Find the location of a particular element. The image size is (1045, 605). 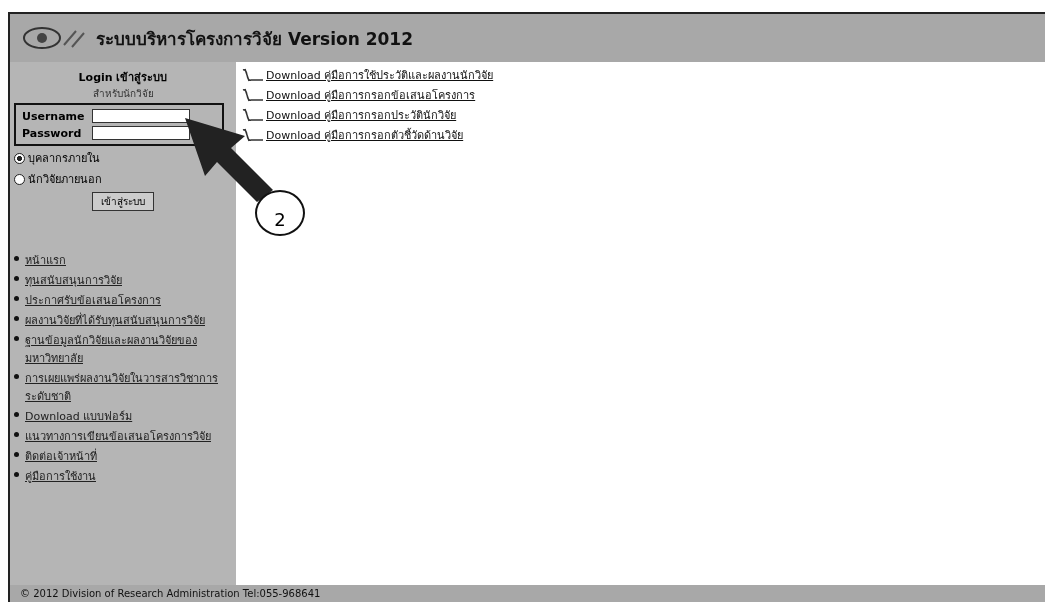

menu-link: การเผยแพร่ผลงานวิจัยในวารสารวิชาการระดับชาติ is located at coordinates (128, 387).